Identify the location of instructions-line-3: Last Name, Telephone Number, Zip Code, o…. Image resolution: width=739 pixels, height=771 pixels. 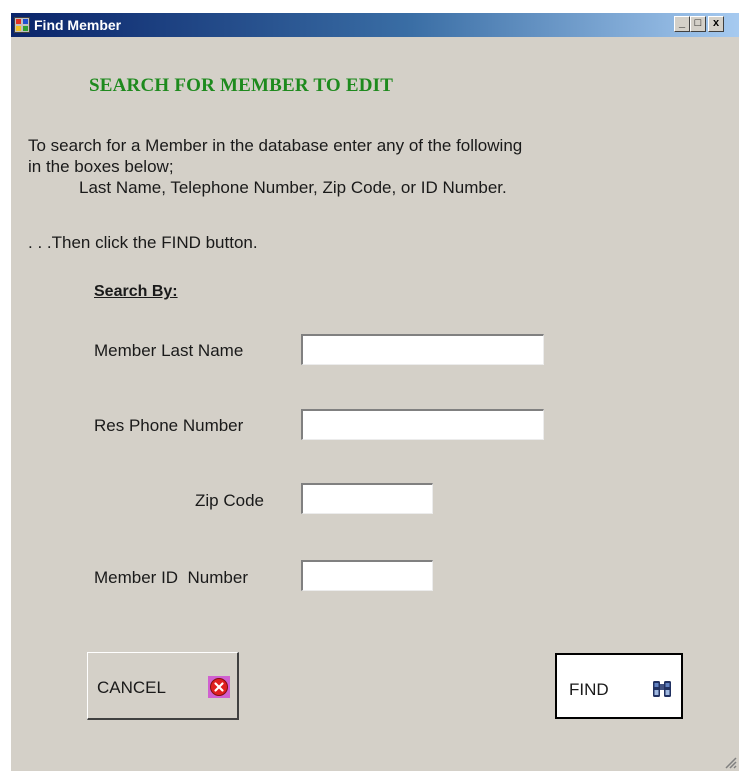
(293, 187).